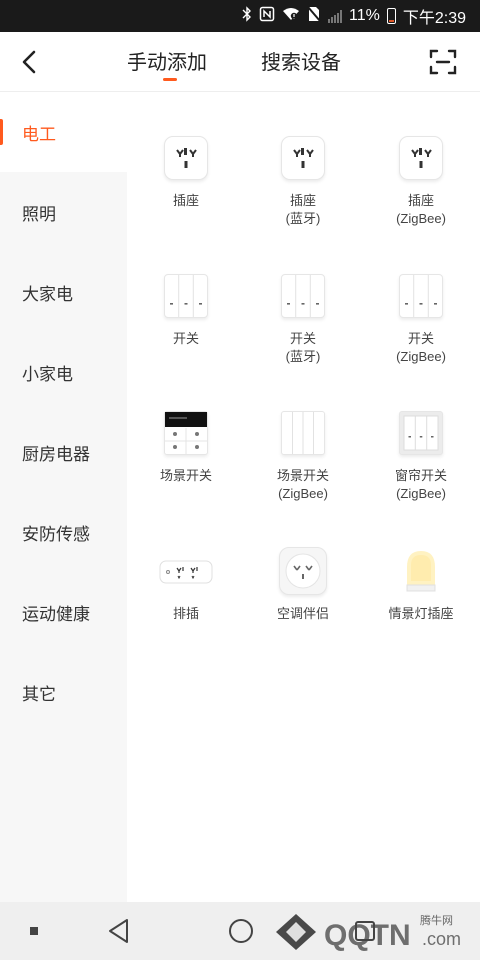 The height and width of the screenshot is (960, 480). Describe the element at coordinates (63, 132) in the screenshot. I see `sidebar-item-electrician: 电工` at that location.